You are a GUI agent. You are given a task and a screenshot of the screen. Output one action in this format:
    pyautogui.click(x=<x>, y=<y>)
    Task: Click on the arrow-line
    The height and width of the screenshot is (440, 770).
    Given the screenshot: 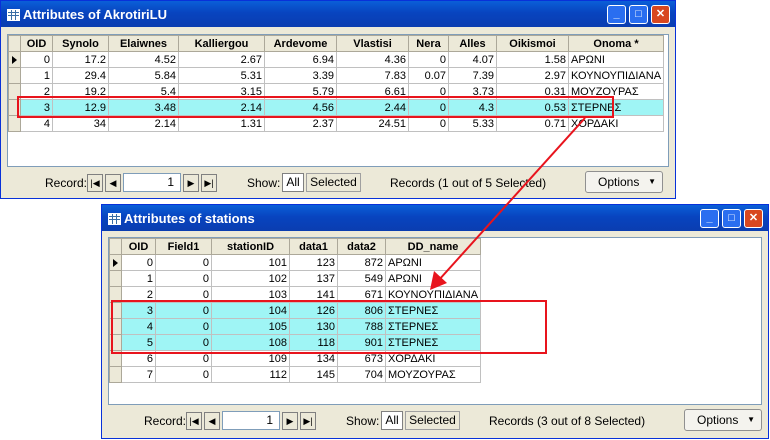 What is the action you would take?
    pyautogui.click(x=511, y=199)
    